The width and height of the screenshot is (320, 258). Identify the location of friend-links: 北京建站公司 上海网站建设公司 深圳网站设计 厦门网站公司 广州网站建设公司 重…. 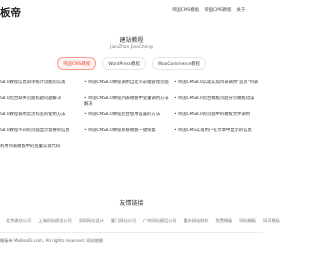
(143, 221).